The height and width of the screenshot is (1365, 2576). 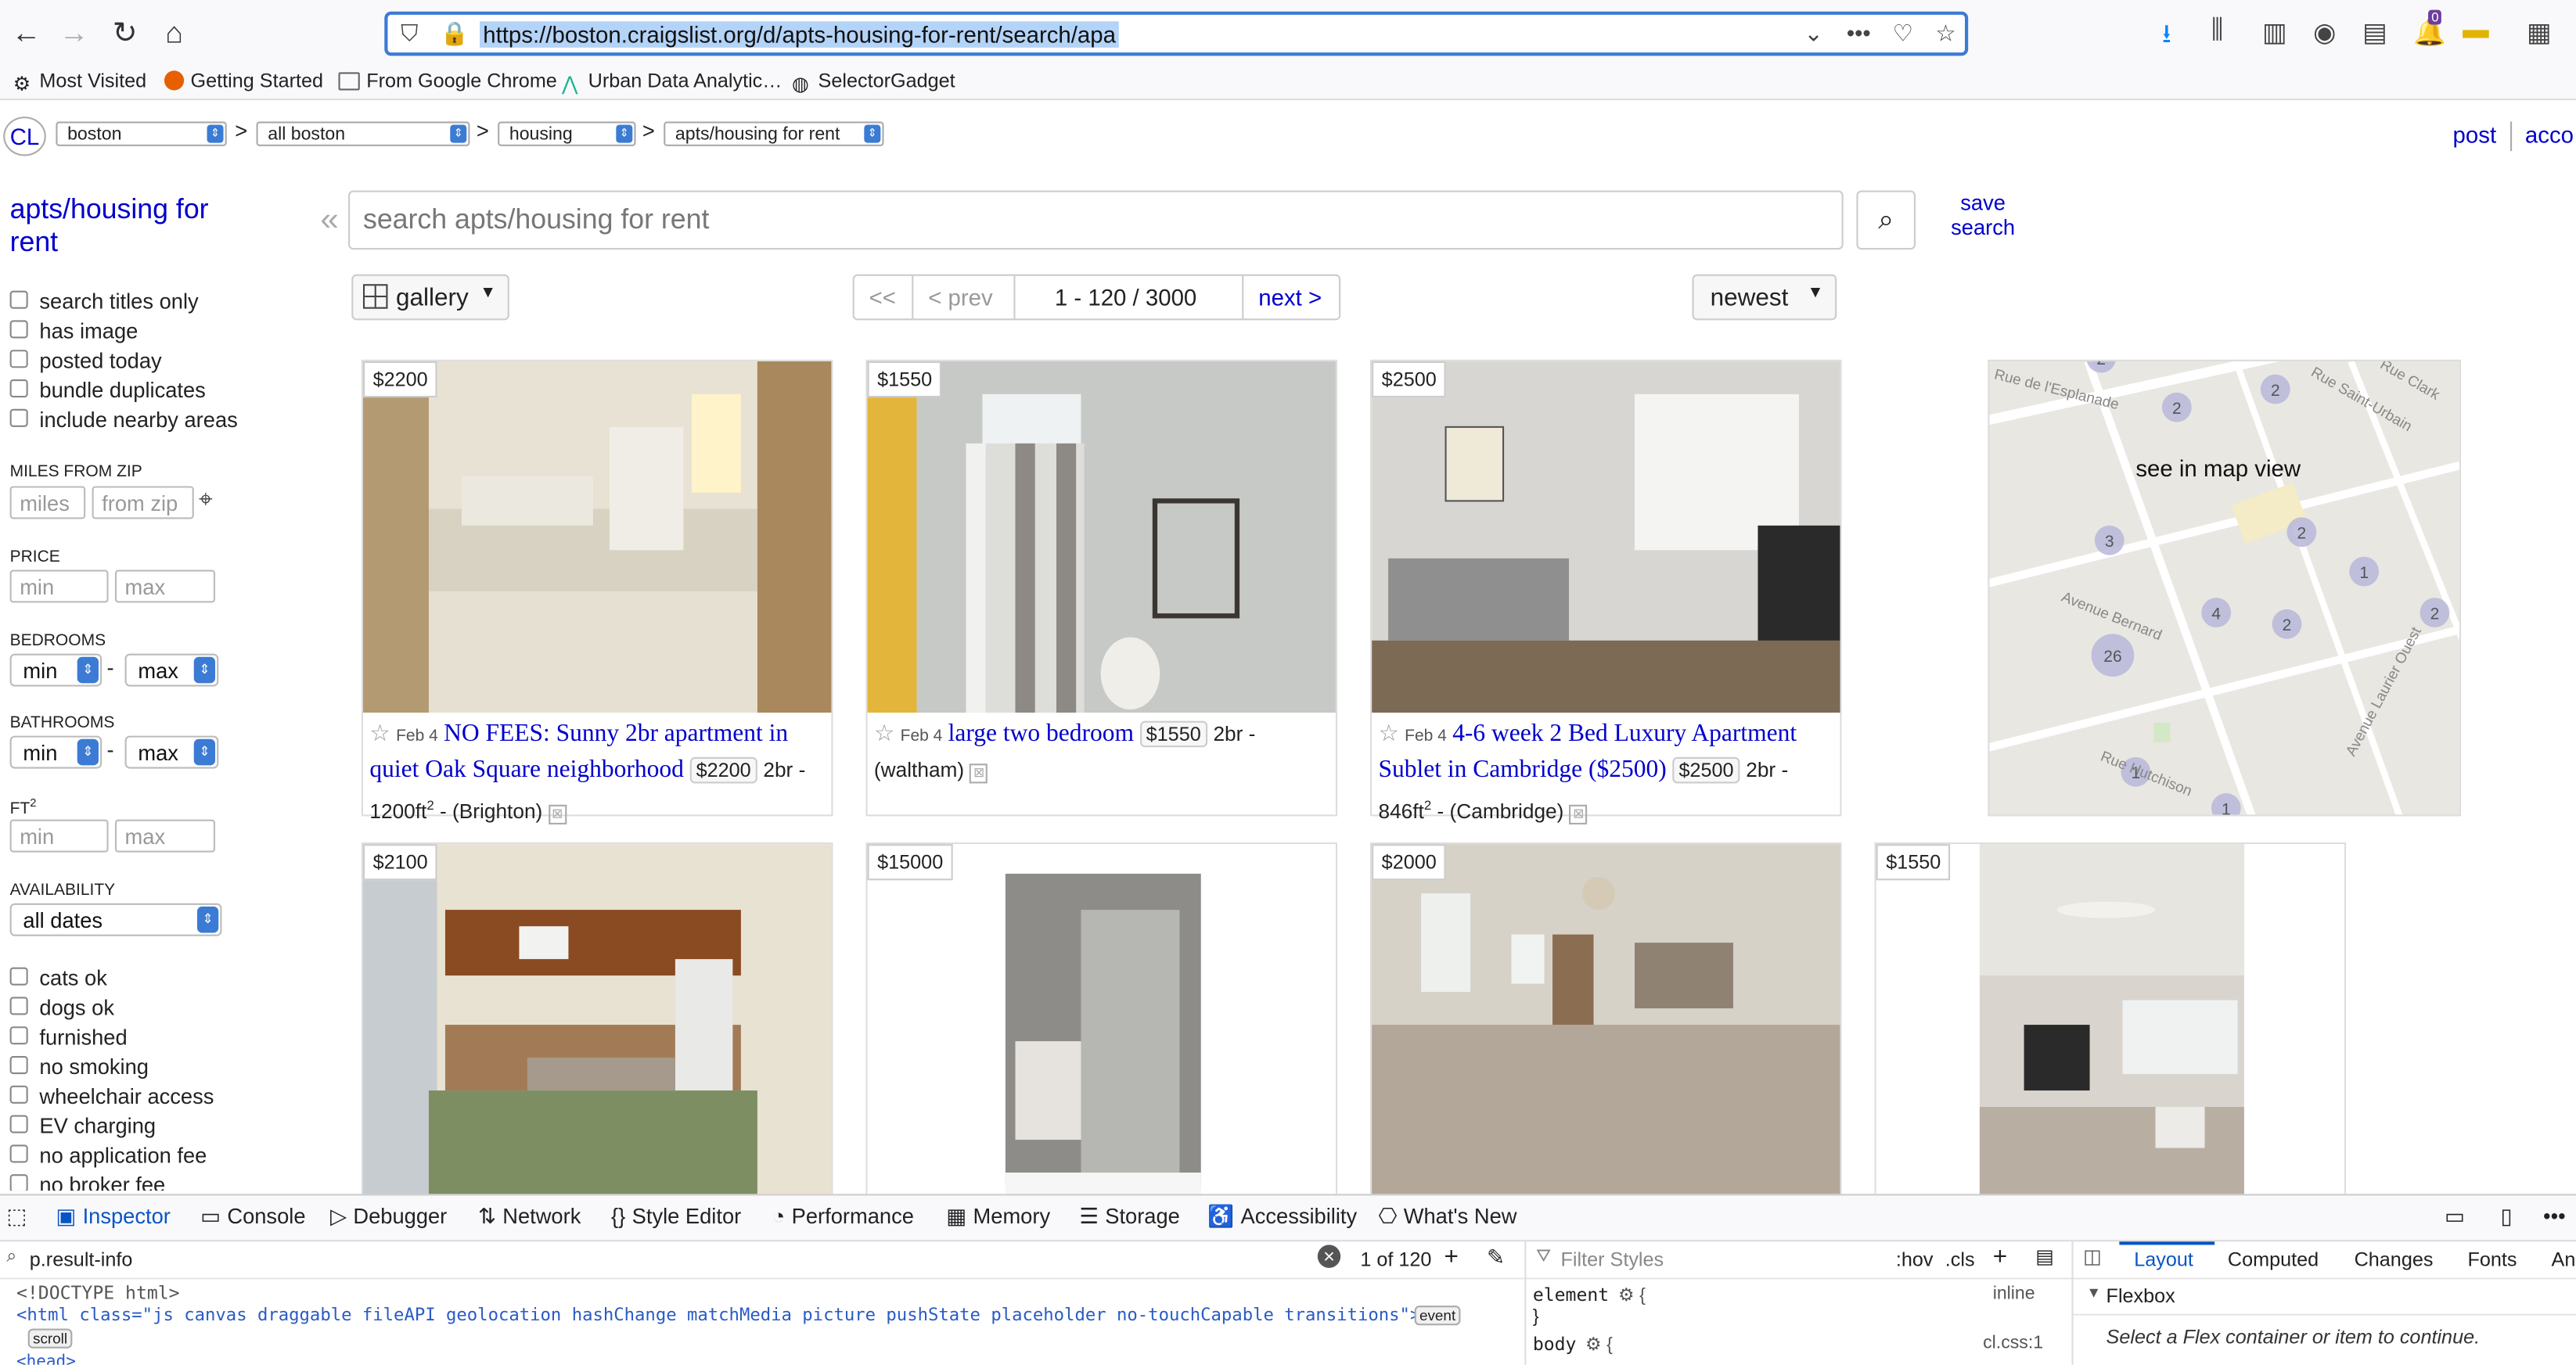 I want to click on tab-console: ▭ Console, so click(x=253, y=1217).